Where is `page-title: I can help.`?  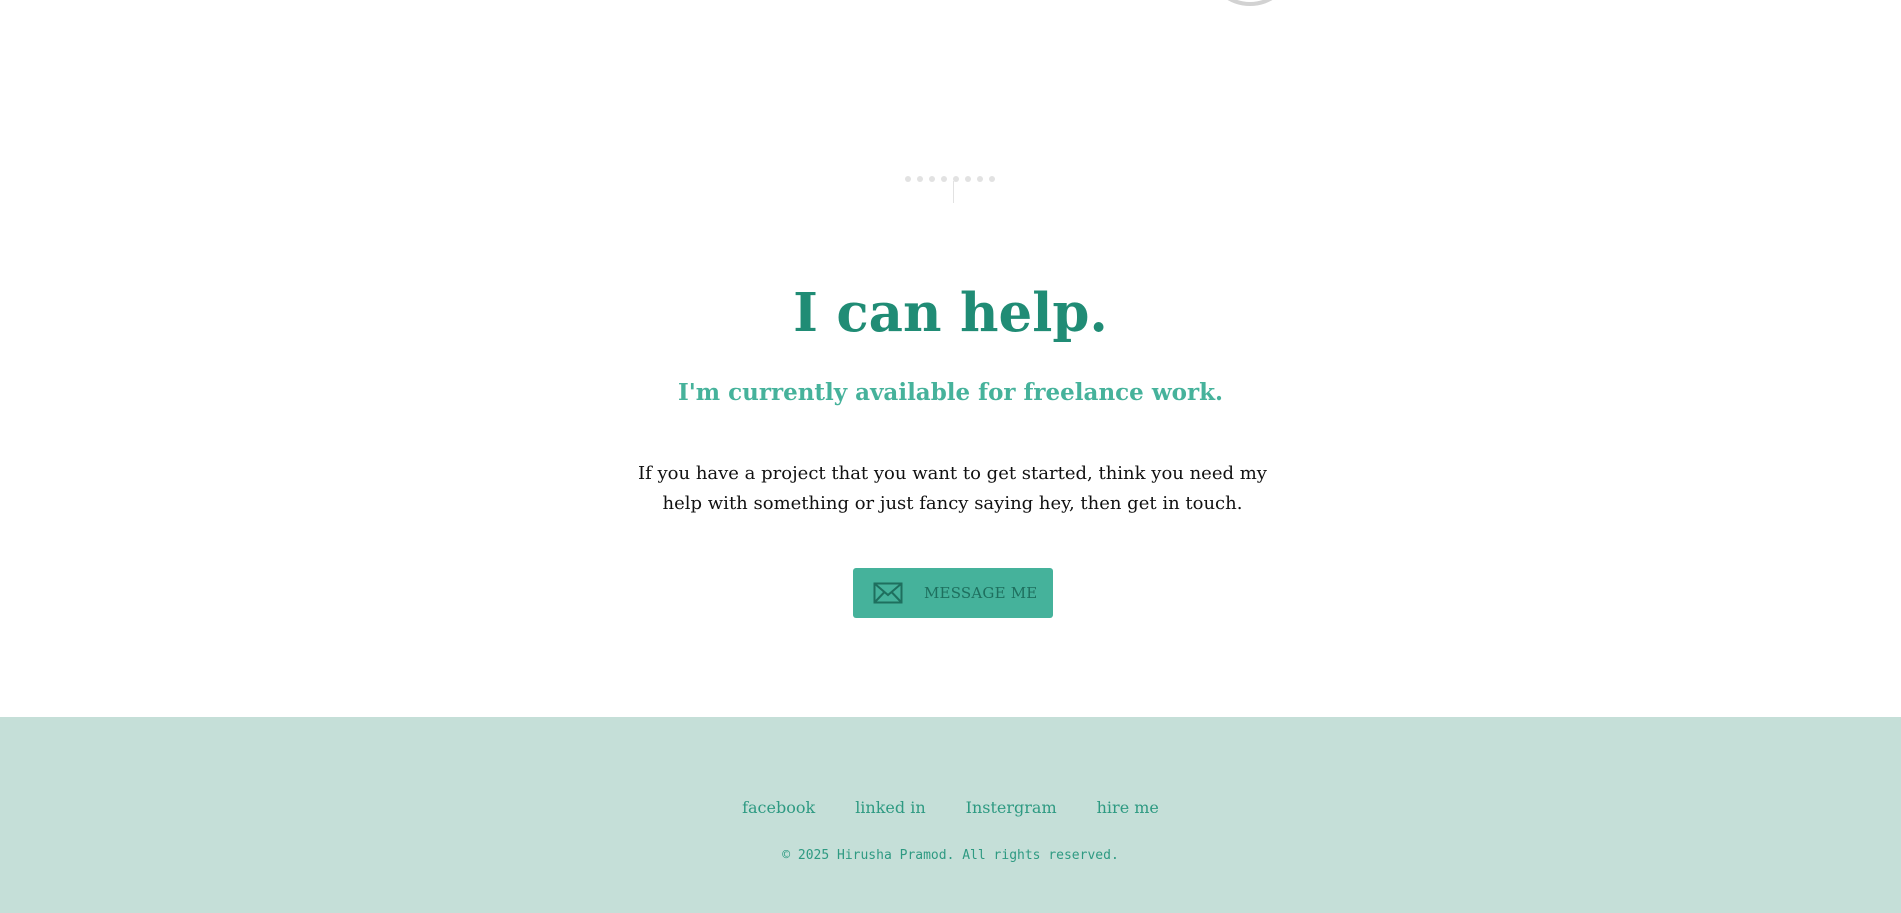
page-title: I can help. is located at coordinates (950, 313).